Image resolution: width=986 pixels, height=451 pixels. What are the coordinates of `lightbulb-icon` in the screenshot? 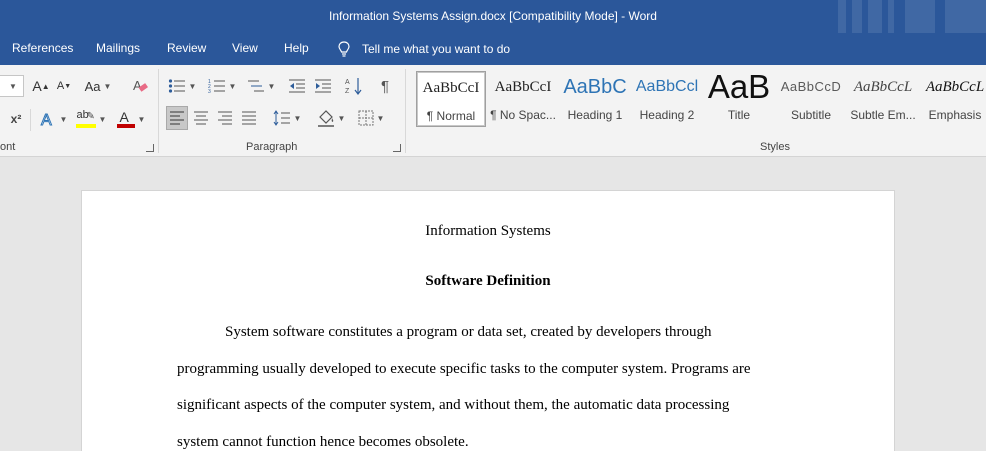 It's located at (344, 49).